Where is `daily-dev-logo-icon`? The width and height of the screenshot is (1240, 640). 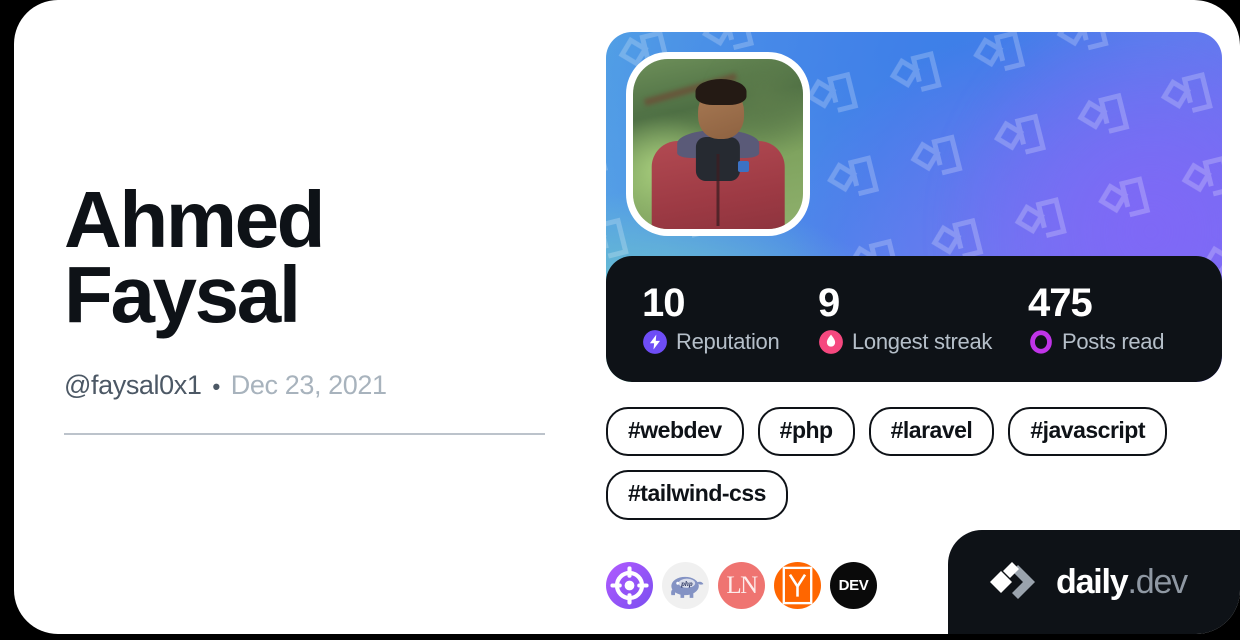 daily-dev-logo-icon is located at coordinates (1012, 580).